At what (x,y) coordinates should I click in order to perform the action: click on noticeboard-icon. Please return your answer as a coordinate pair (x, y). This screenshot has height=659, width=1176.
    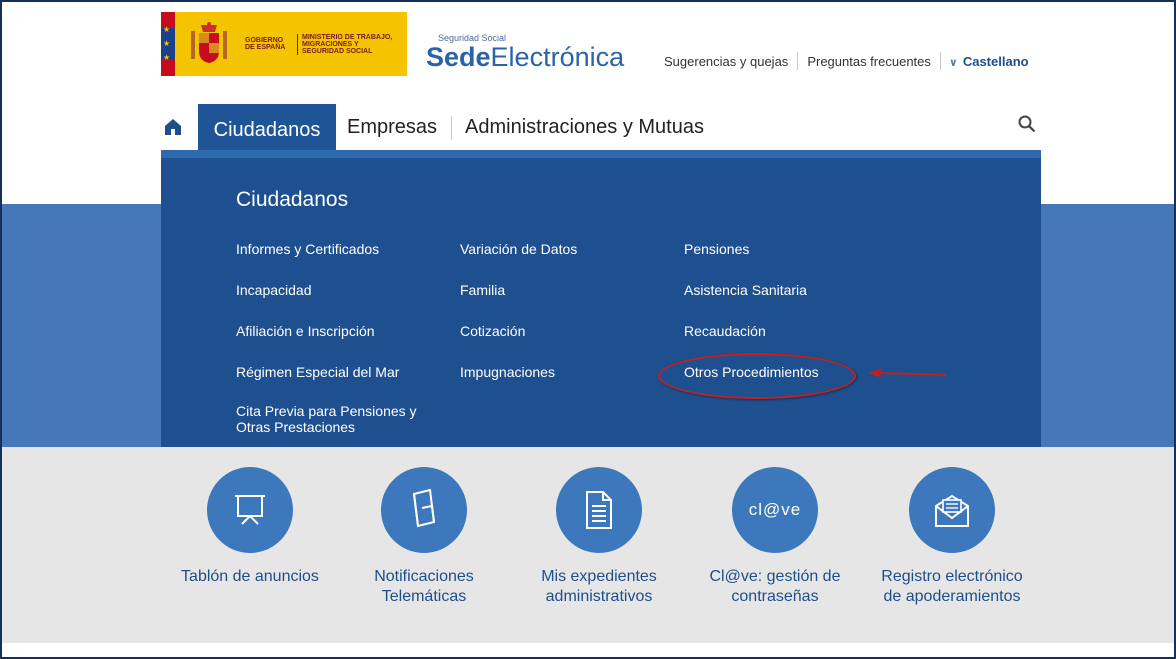
    Looking at the image, I should click on (250, 510).